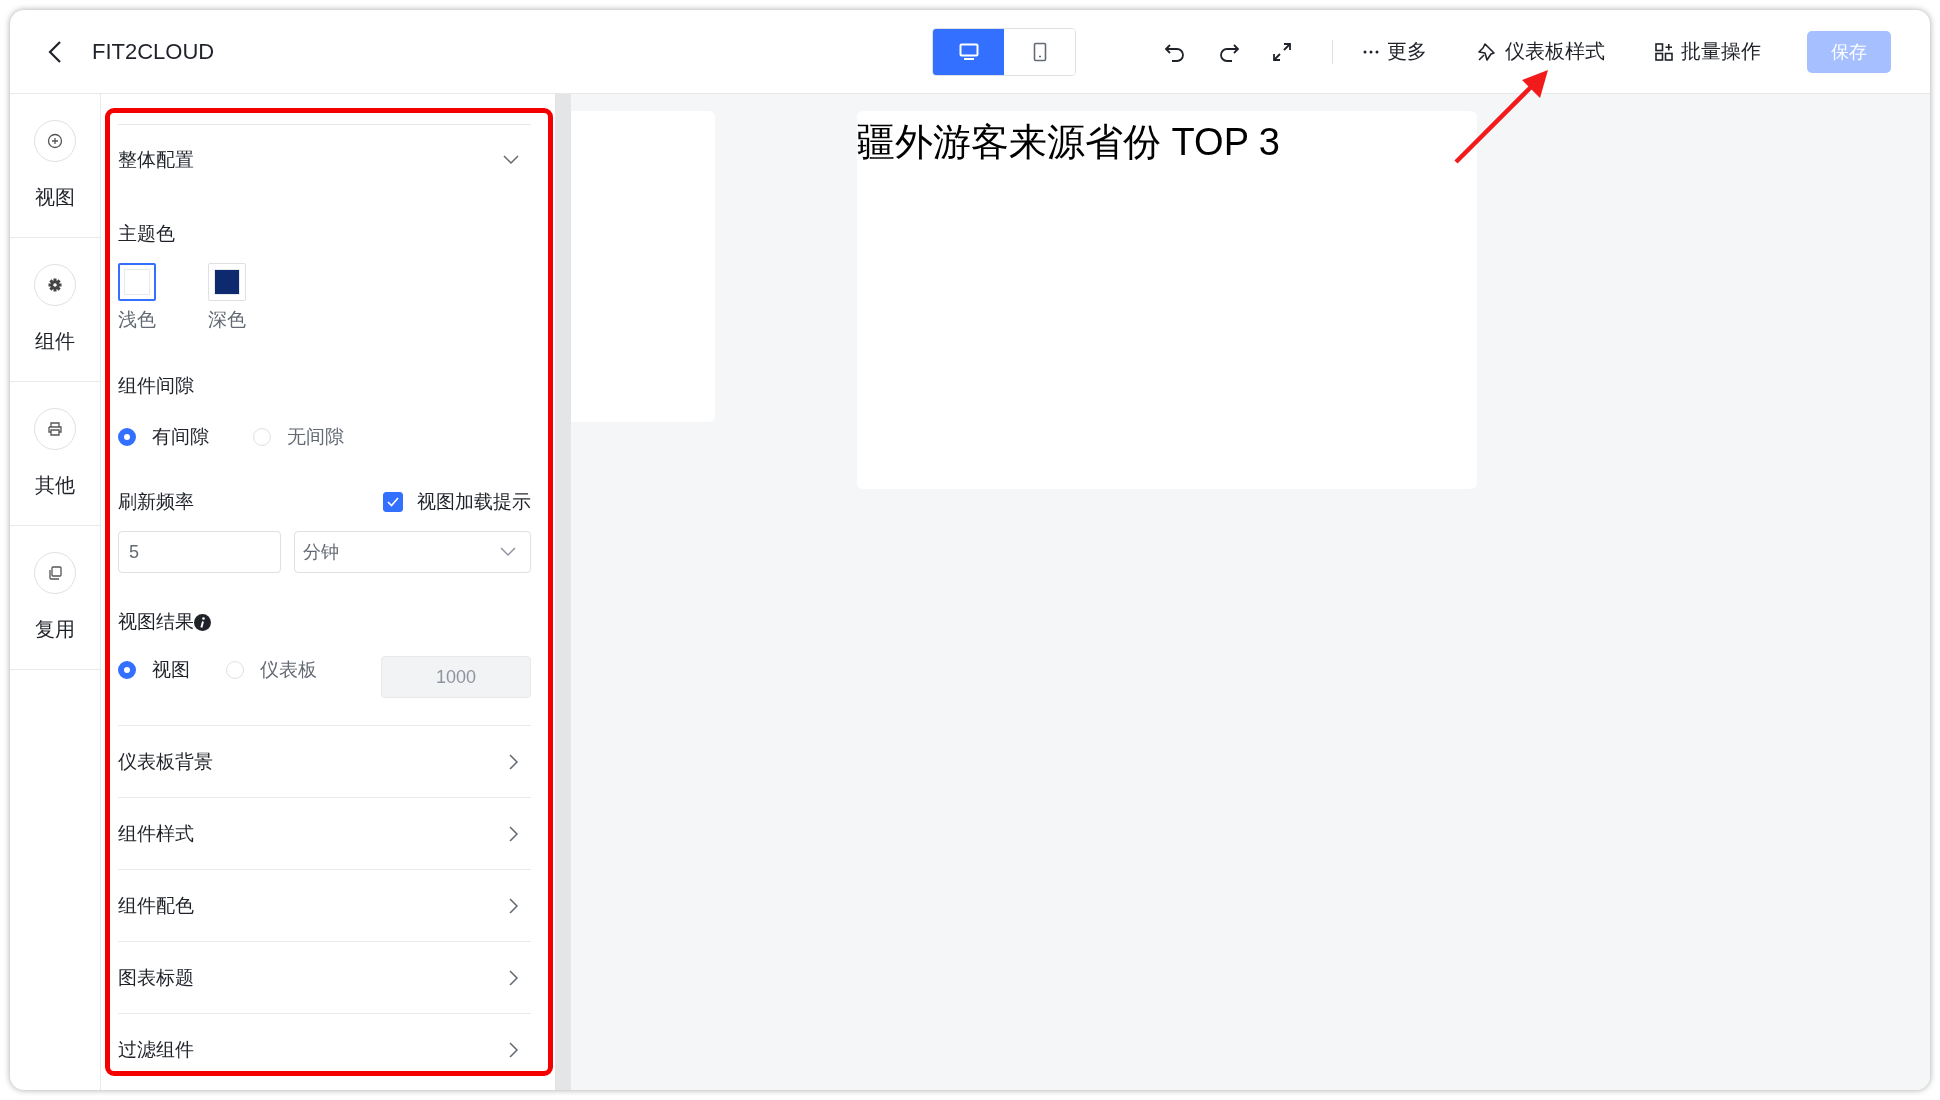 The height and width of the screenshot is (1100, 1940). Describe the element at coordinates (324, 905) in the screenshot. I see `collapsed-section: 组件配色` at that location.